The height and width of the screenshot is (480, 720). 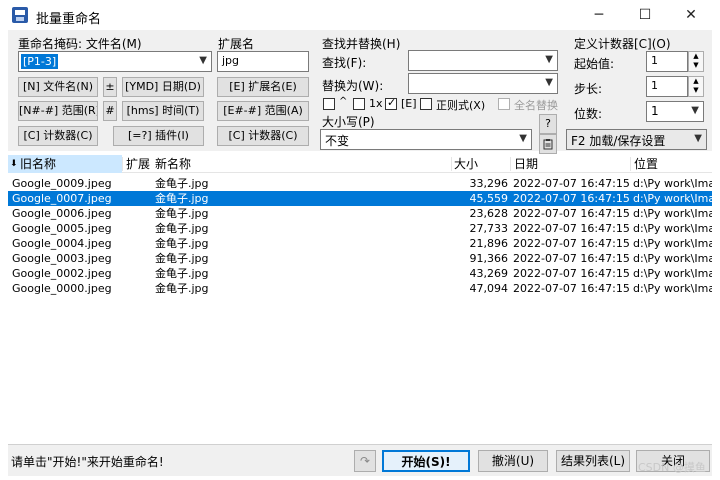 I want to click on caret-checkbox, so click(x=329, y=104).